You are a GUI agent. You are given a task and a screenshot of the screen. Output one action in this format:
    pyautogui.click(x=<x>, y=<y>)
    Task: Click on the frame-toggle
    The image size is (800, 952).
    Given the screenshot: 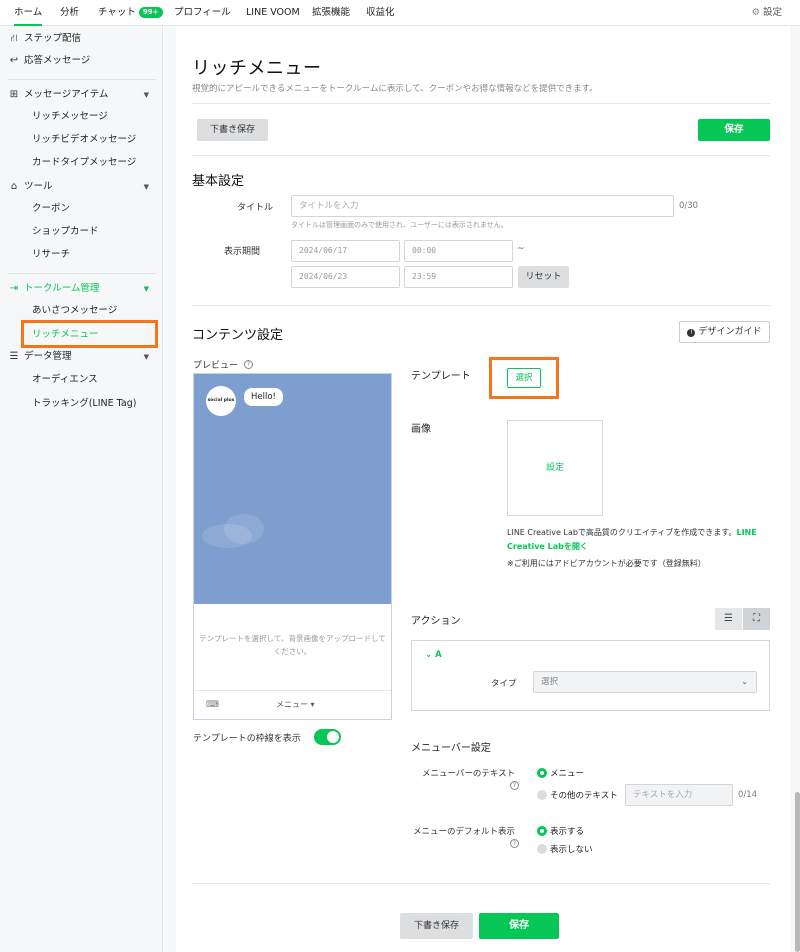 What is the action you would take?
    pyautogui.click(x=327, y=737)
    